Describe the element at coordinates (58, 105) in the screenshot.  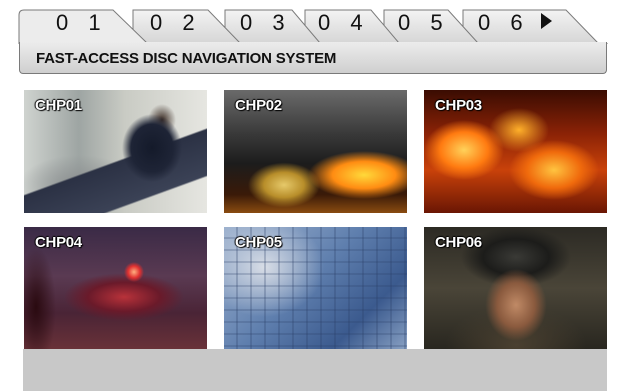
I see `chapter-label: CHP01` at that location.